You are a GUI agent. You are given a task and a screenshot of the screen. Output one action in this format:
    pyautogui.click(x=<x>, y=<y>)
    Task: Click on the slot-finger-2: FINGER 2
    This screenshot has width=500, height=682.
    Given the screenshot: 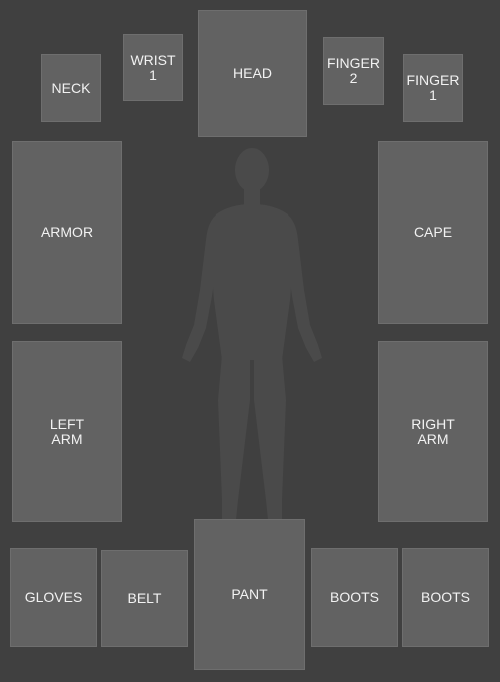 What is the action you would take?
    pyautogui.click(x=353, y=71)
    